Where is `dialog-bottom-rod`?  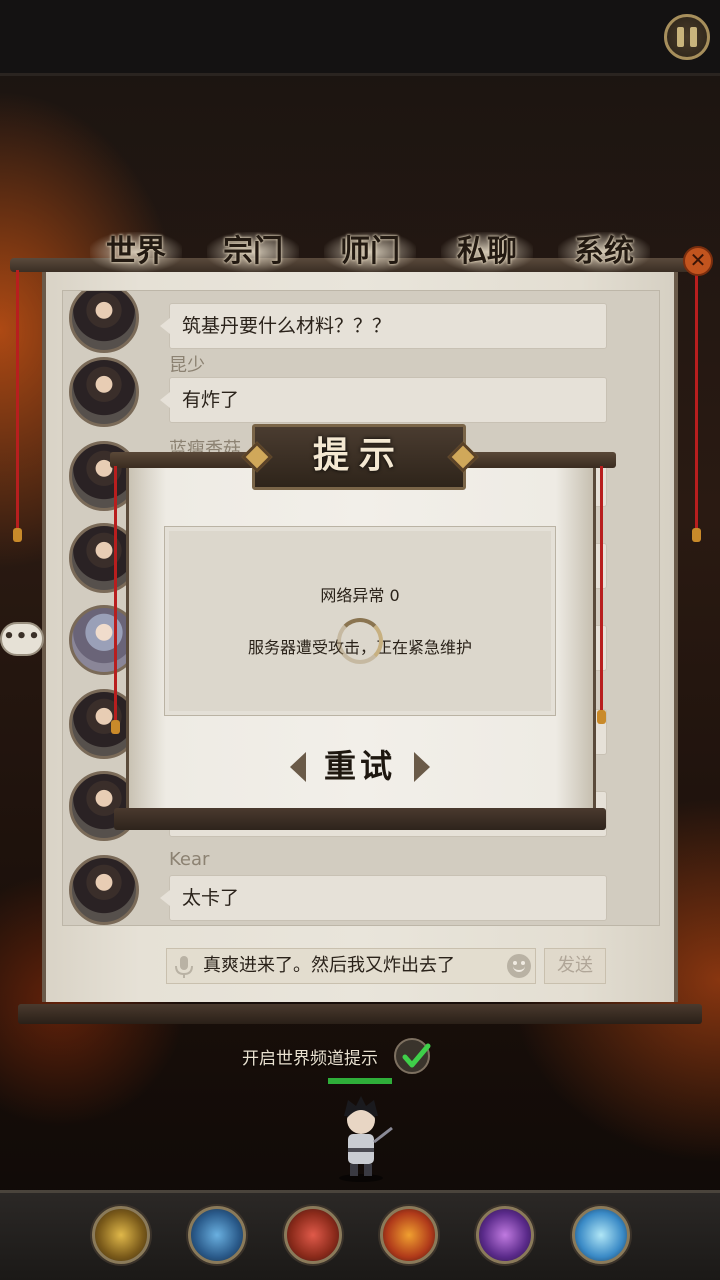
dialog-bottom-rod is located at coordinates (360, 819).